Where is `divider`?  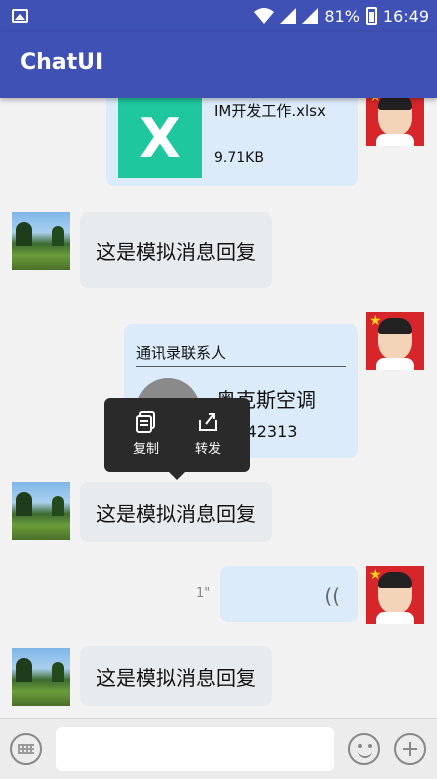
divider is located at coordinates (241, 366).